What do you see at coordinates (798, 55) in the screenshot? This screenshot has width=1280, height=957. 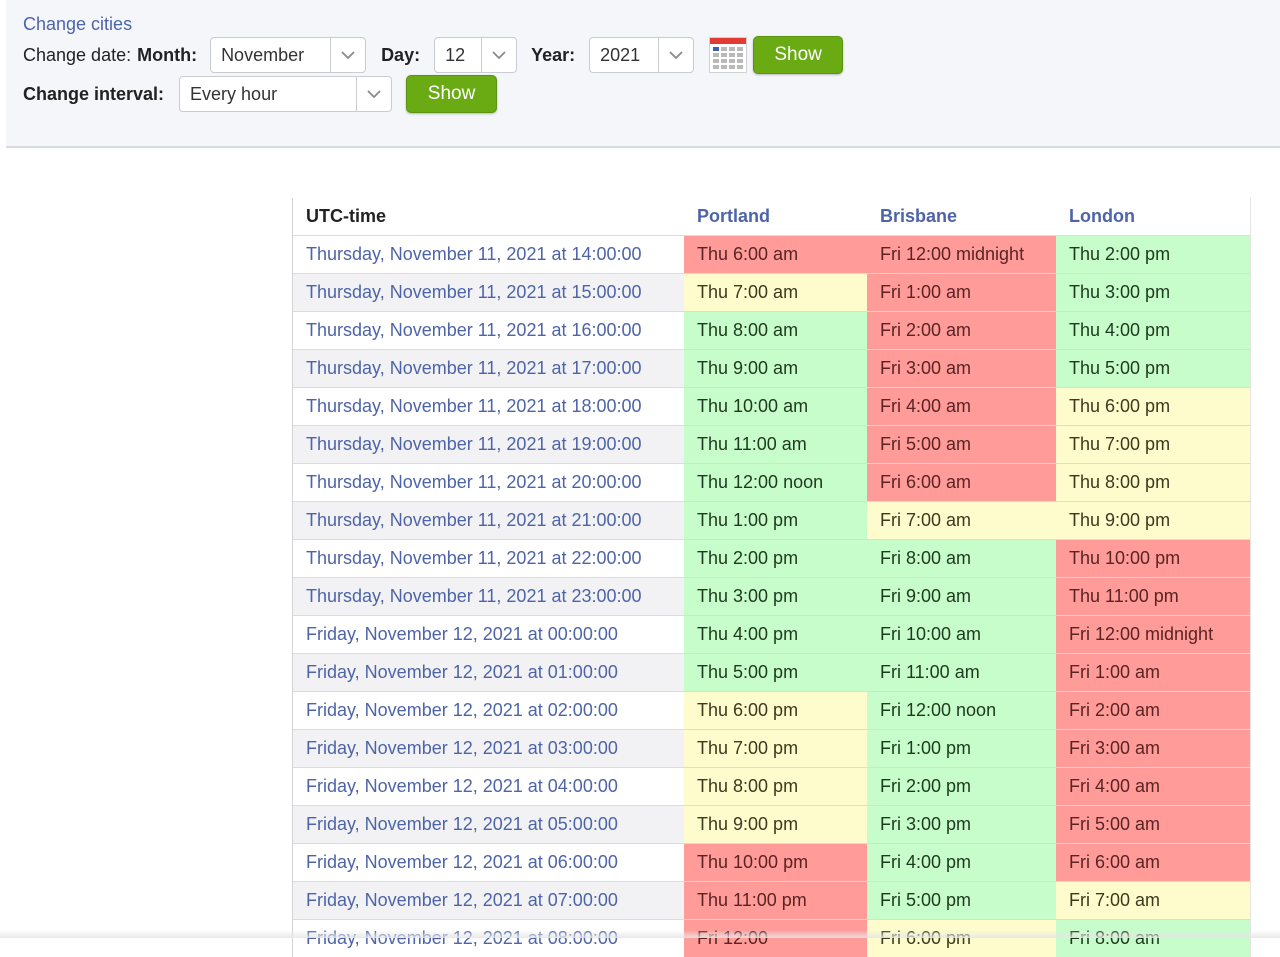 I see `show-date-button: Show` at bounding box center [798, 55].